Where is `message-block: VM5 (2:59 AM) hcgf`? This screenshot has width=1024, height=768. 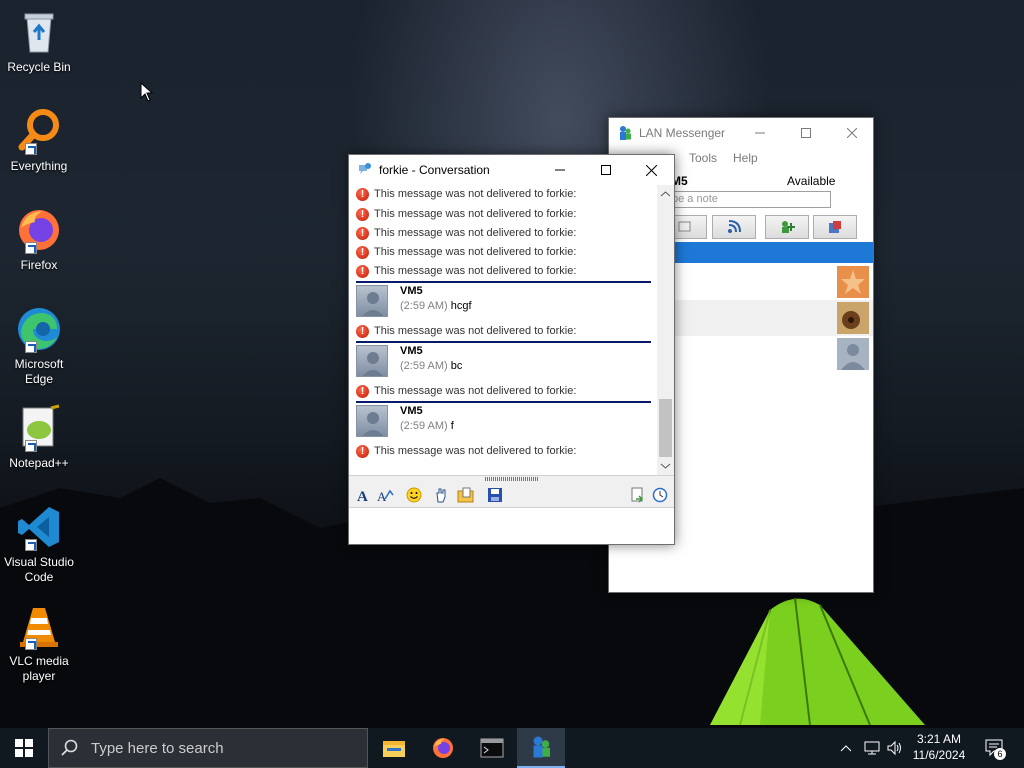 message-block: VM5 (2:59 AM) hcgf is located at coordinates (503, 304).